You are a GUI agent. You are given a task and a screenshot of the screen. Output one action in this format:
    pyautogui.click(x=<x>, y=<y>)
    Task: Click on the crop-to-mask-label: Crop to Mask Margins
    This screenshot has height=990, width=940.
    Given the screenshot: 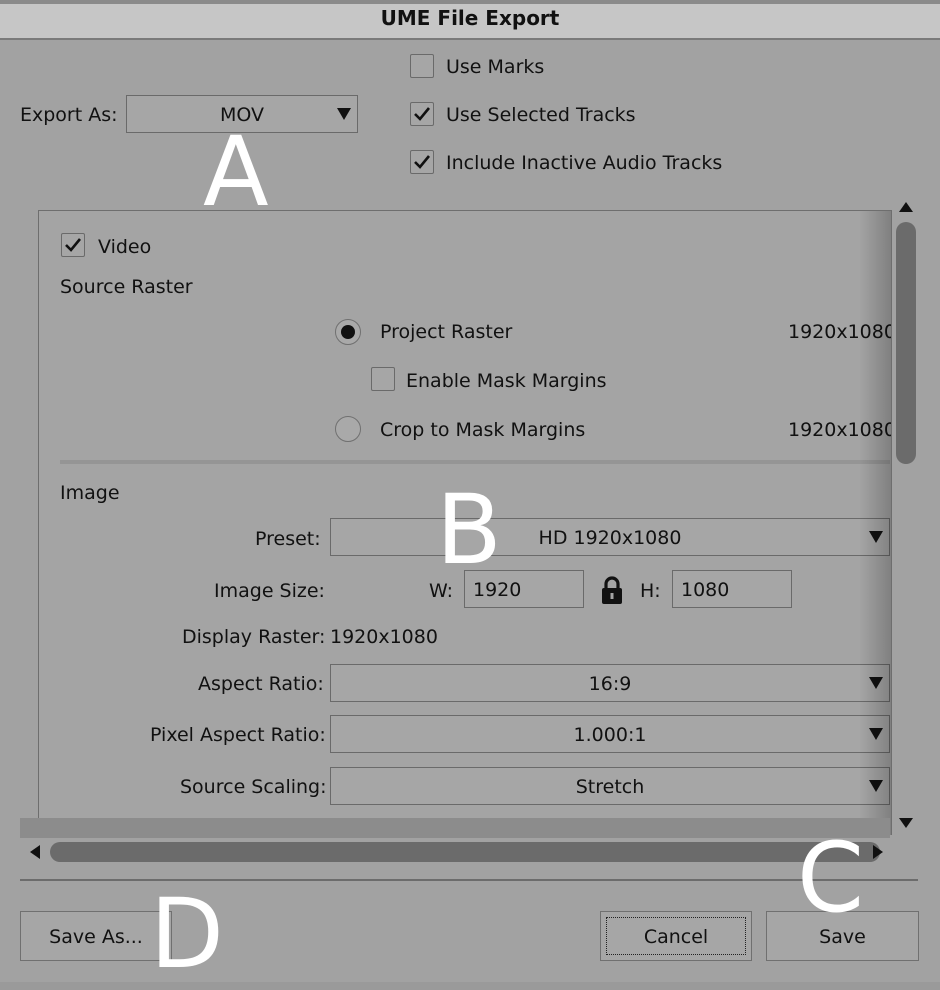 What is the action you would take?
    pyautogui.click(x=483, y=430)
    